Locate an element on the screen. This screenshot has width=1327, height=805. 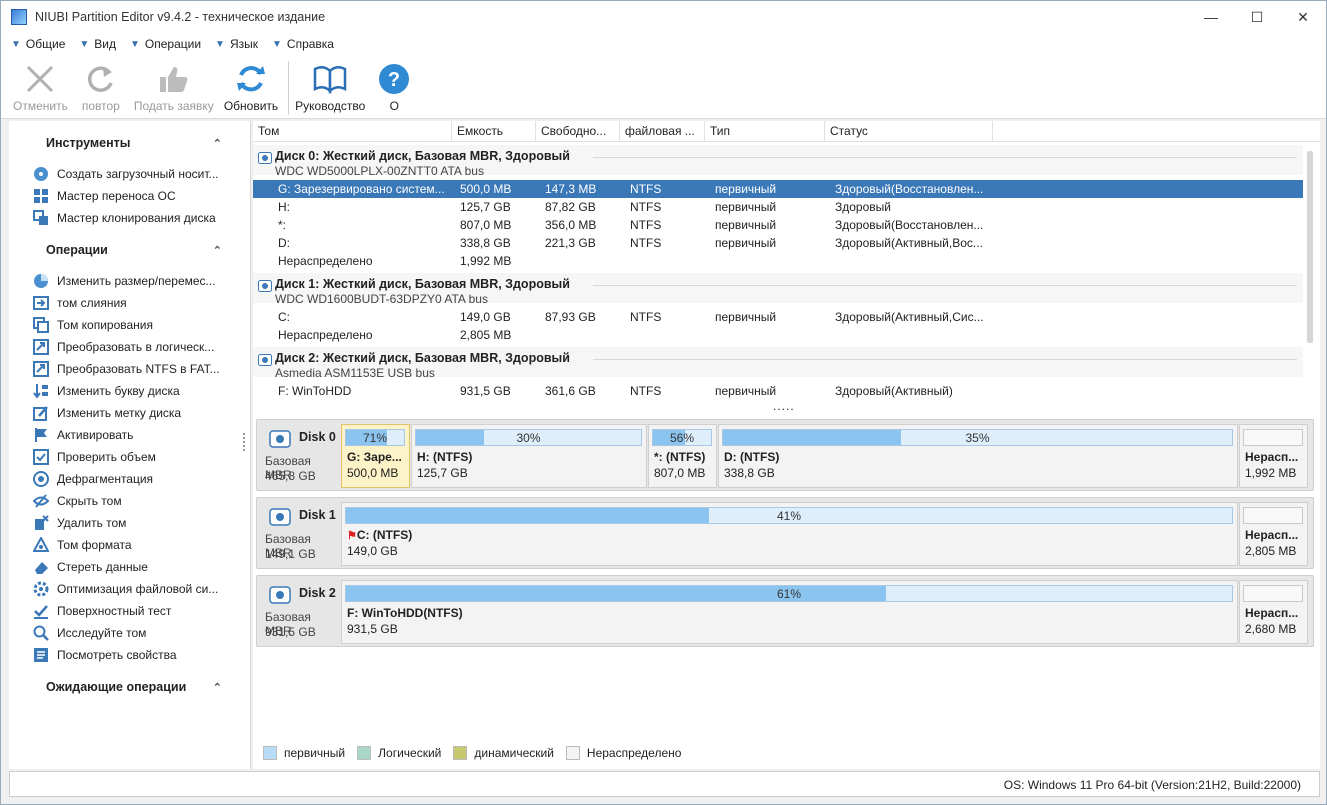
about-button: ? О is located at coordinates (394, 86).